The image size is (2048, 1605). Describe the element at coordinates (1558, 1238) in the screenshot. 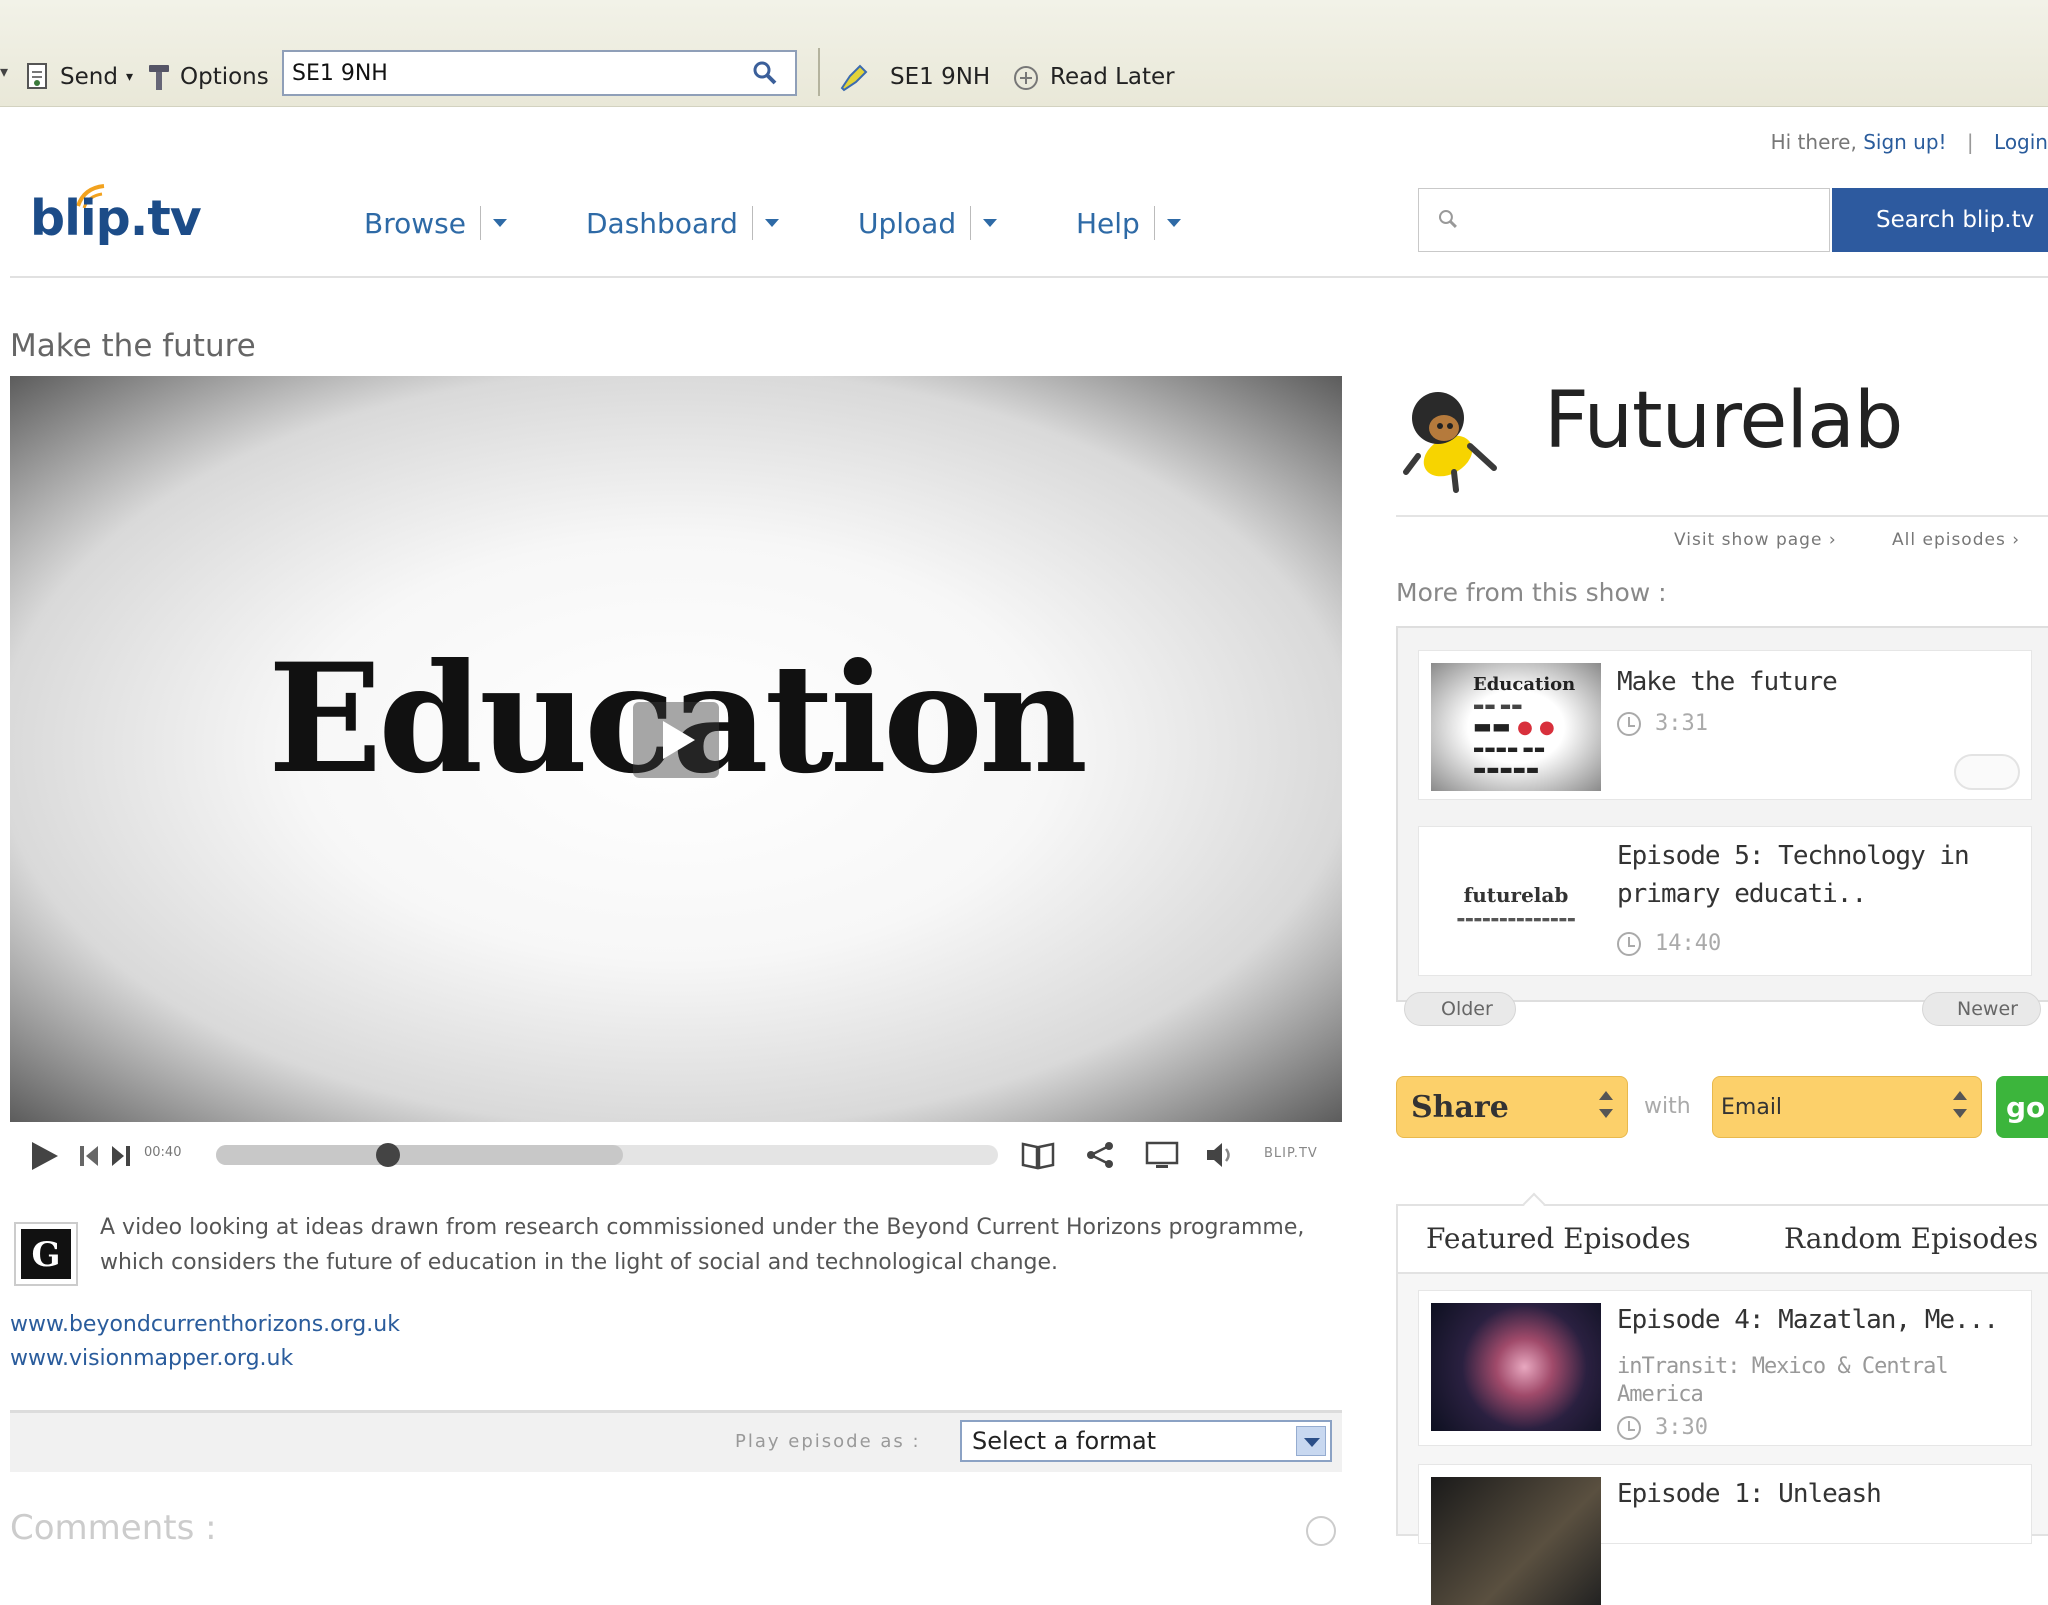

I see `tab-featured-episodes: Featured Episodes` at that location.